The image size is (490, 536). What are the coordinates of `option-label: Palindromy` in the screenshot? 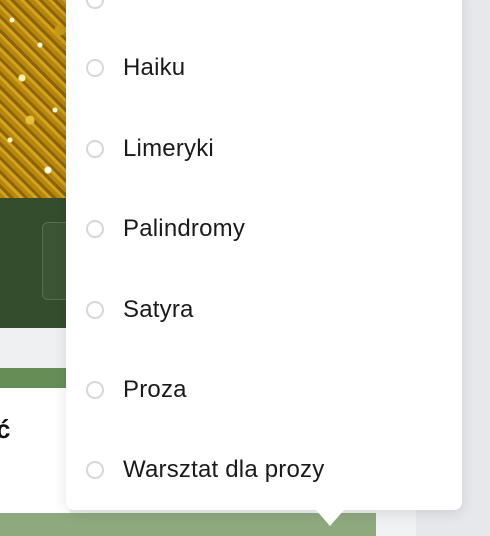 It's located at (184, 228).